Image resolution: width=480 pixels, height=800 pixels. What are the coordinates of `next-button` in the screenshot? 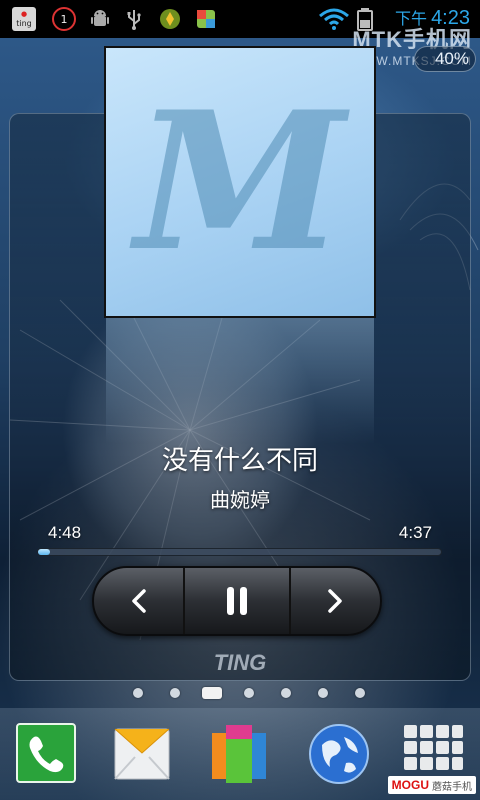 It's located at (335, 601).